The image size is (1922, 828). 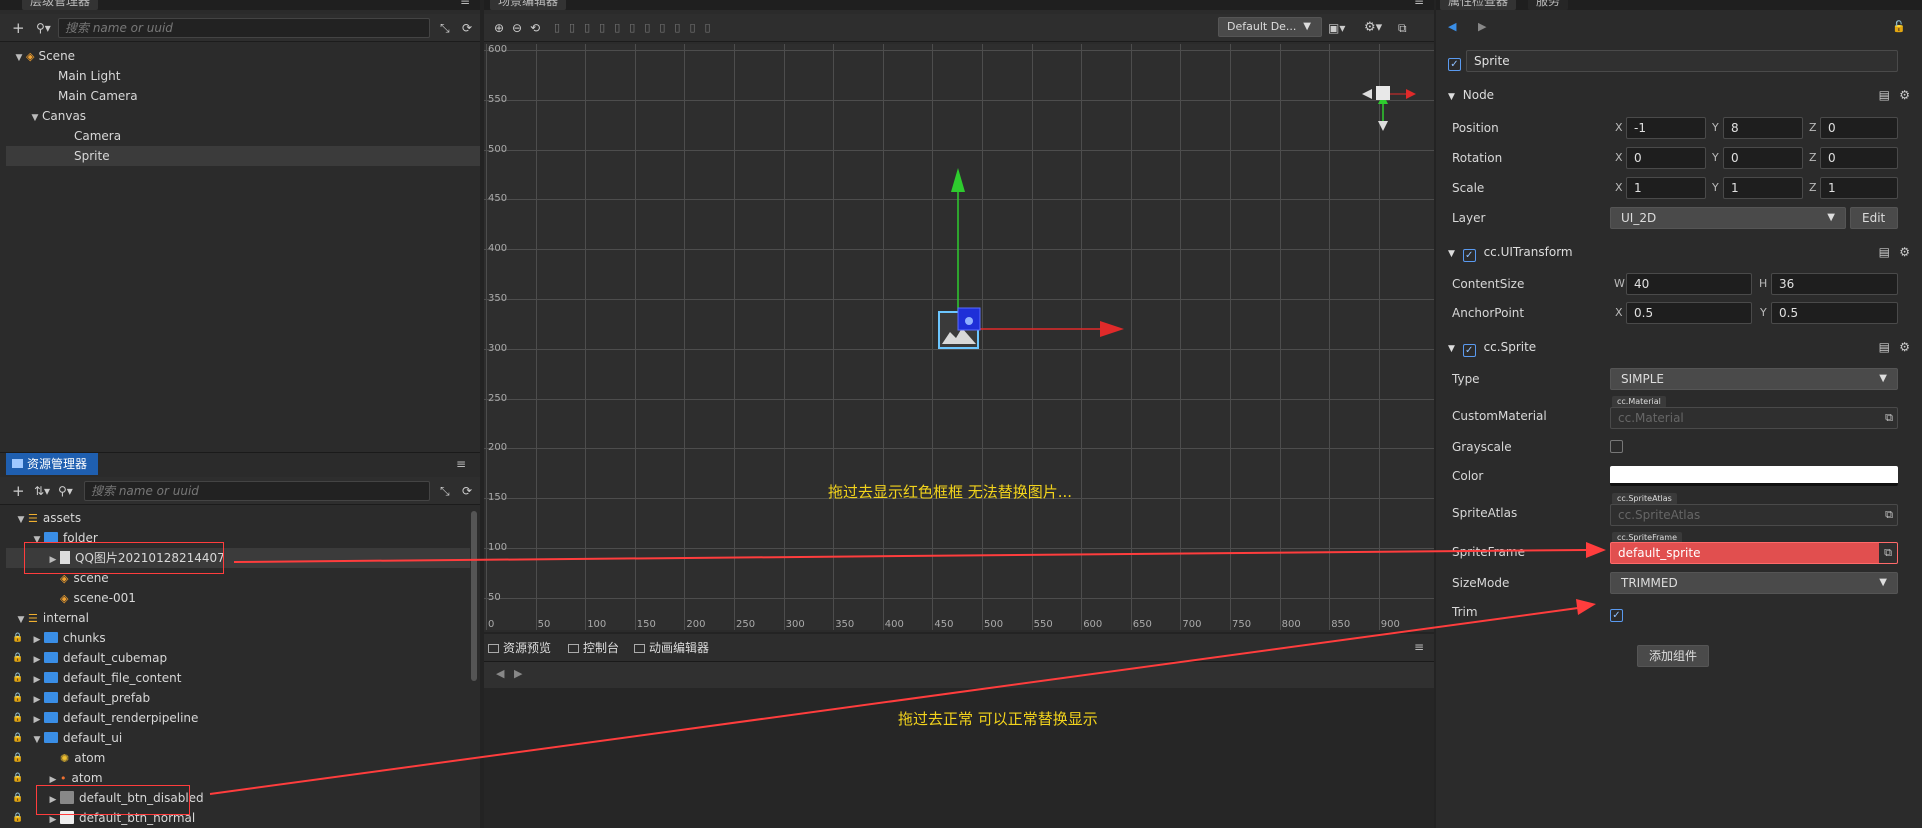 What do you see at coordinates (1763, 188) in the screenshot?
I see `scale-y-input: 1` at bounding box center [1763, 188].